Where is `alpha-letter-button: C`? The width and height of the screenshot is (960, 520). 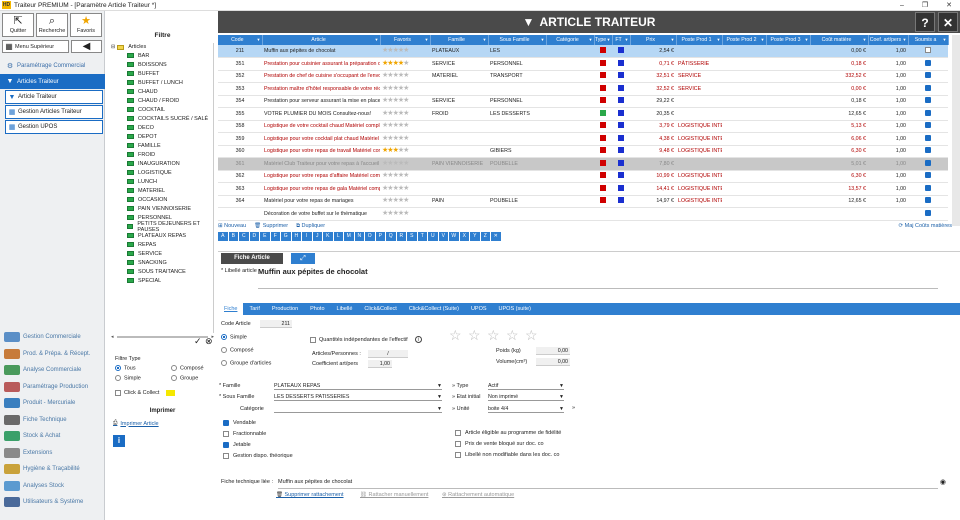
alpha-letter-button: C is located at coordinates (244, 236).